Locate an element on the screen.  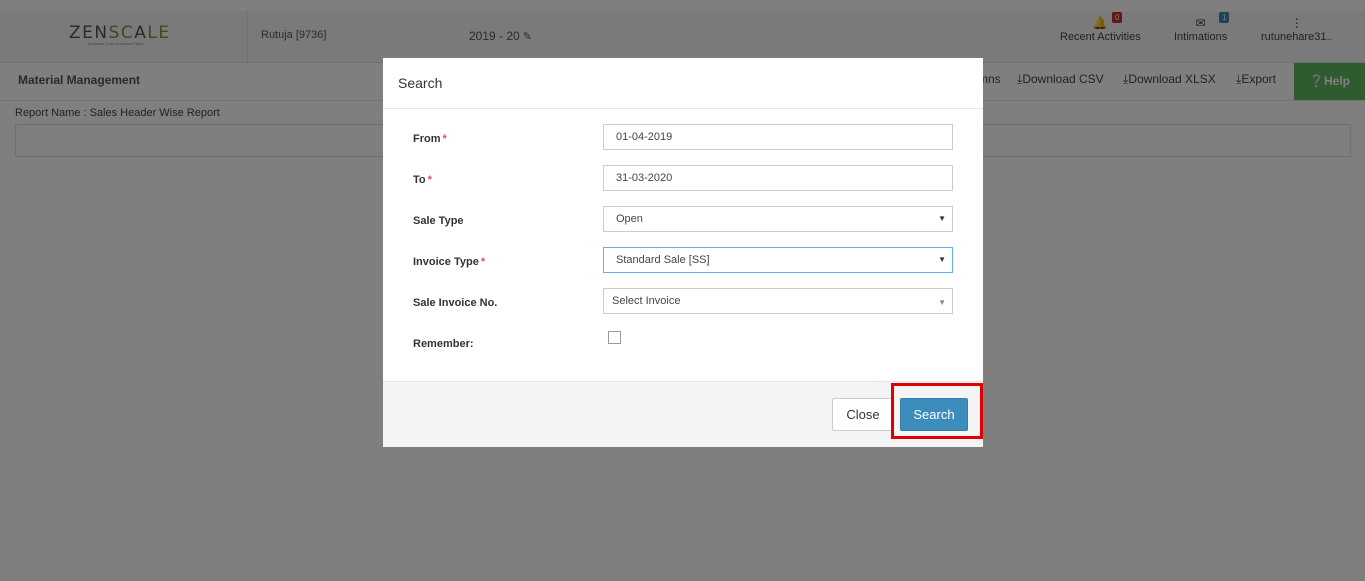
invoice-type-label-text: Invoice Type is located at coordinates (446, 262).